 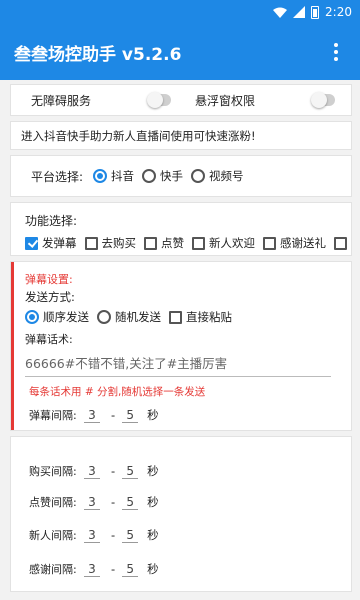 I want to click on overlay-label: 悬浮窗权限, so click(x=225, y=100).